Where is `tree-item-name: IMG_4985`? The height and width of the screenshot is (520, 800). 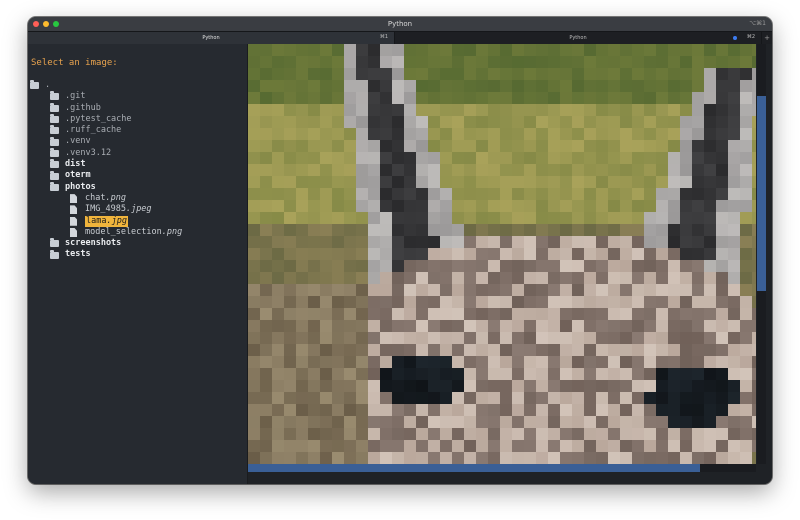 tree-item-name: IMG_4985 is located at coordinates (105, 209).